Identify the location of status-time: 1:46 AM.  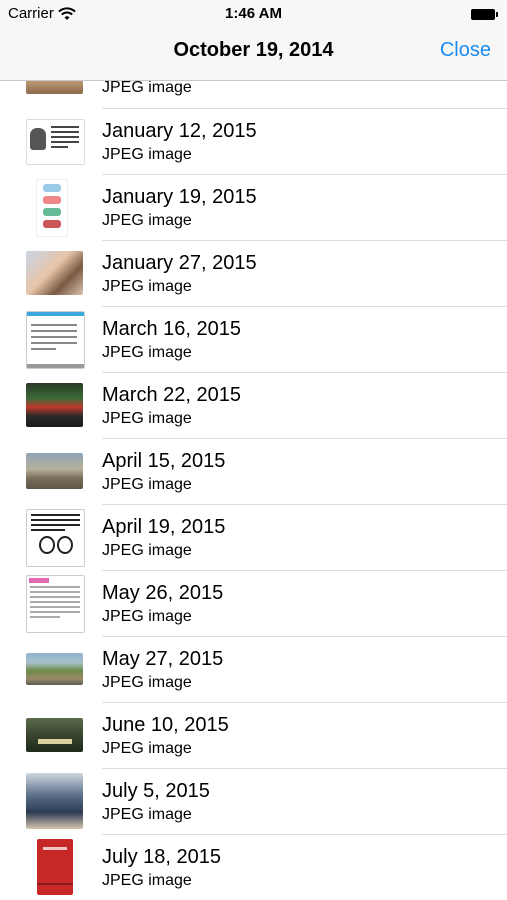
(253, 13).